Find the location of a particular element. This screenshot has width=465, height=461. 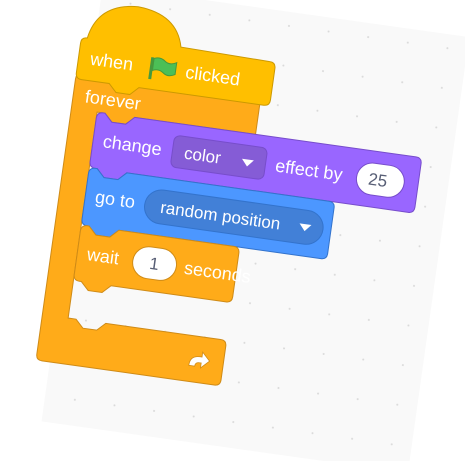

effect-amount-value: 25 is located at coordinates (377, 180).